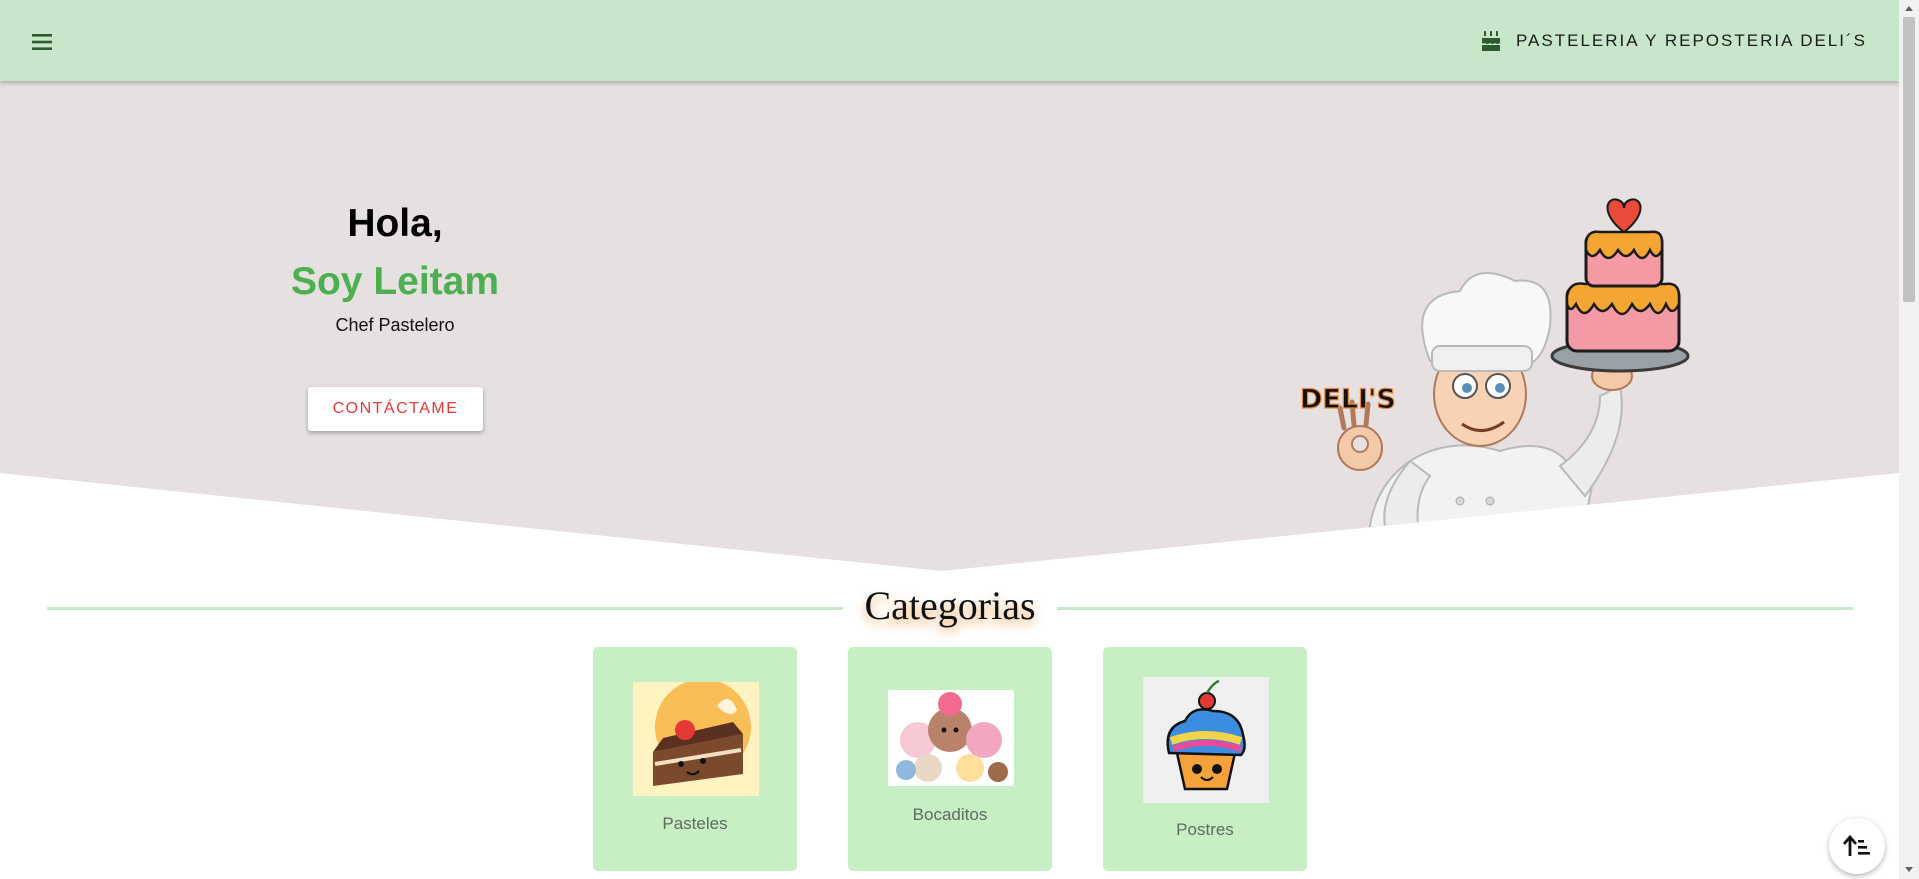 This screenshot has height=879, width=1919. Describe the element at coordinates (695, 823) in the screenshot. I see `category-label: Pasteles` at that location.